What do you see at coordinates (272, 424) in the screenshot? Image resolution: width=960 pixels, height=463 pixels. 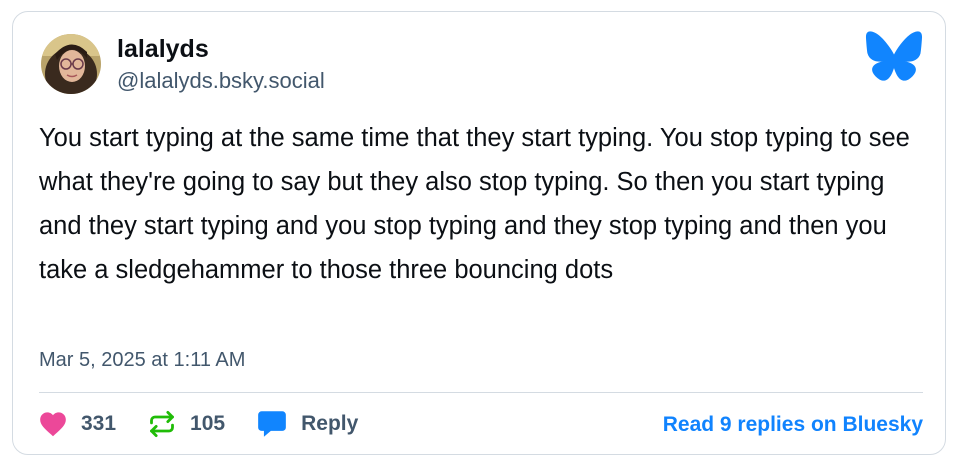 I see `speech-bubble-icon` at bounding box center [272, 424].